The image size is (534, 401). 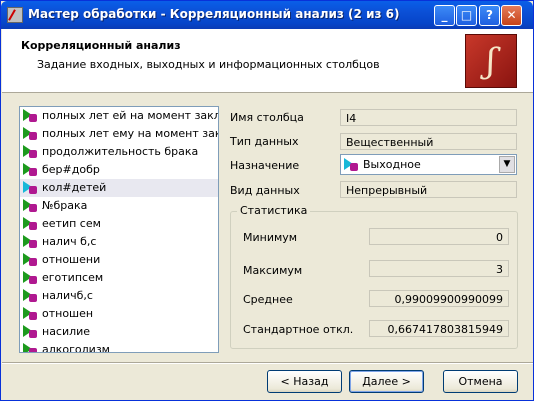 What do you see at coordinates (439, 268) in the screenshot?
I see `max-value: 3` at bounding box center [439, 268].